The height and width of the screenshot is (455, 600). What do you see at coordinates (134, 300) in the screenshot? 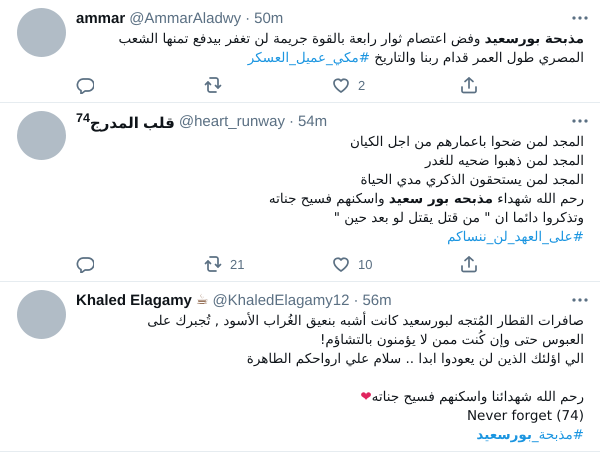
I see `user-name: Khaled Elagamy` at bounding box center [134, 300].